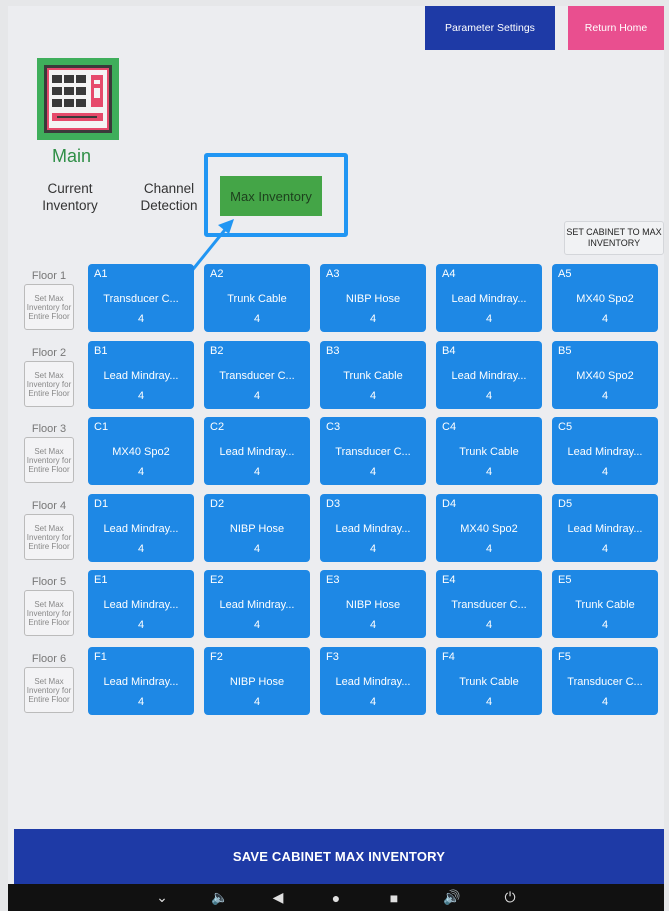  What do you see at coordinates (605, 604) in the screenshot?
I see `channel-cell: E5 Trunk Cable 4` at bounding box center [605, 604].